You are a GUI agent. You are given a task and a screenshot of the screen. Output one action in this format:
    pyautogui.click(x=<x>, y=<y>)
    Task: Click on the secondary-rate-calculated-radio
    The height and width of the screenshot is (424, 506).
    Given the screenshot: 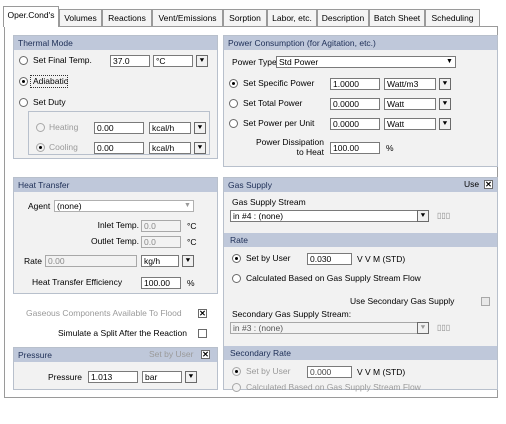 What is the action you would take?
    pyautogui.click(x=236, y=387)
    